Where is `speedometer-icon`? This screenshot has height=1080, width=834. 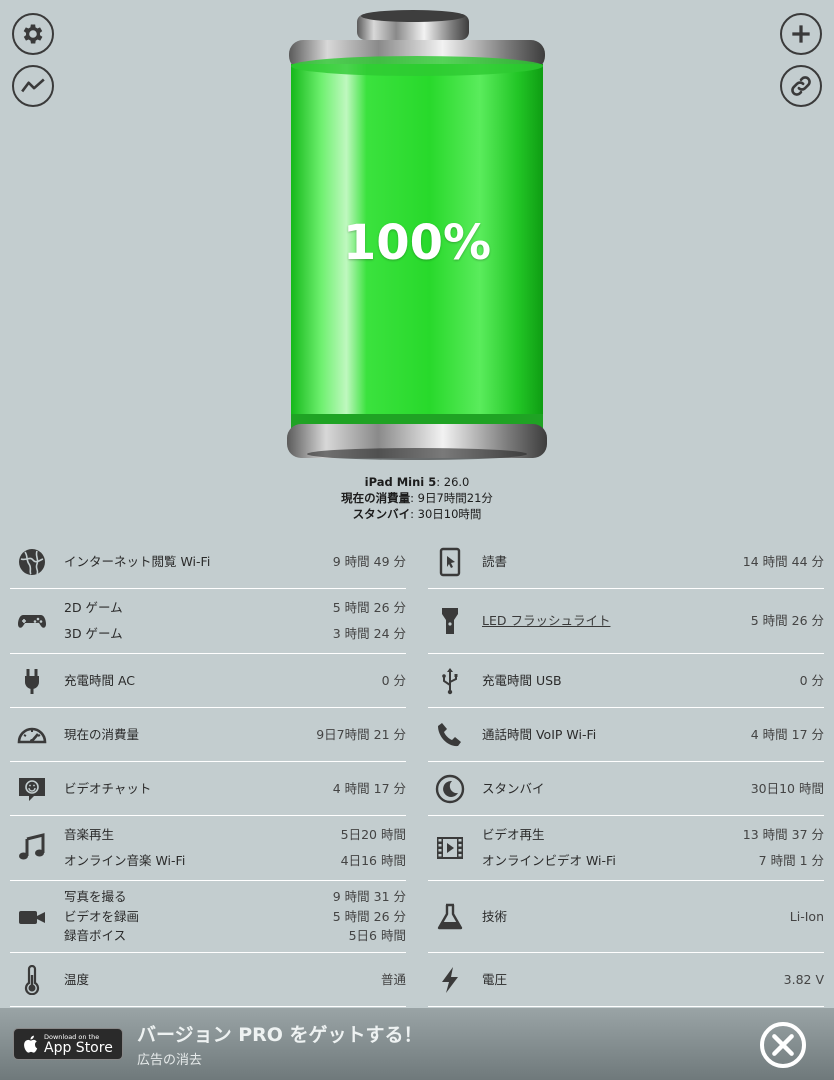
speedometer-icon is located at coordinates (32, 735).